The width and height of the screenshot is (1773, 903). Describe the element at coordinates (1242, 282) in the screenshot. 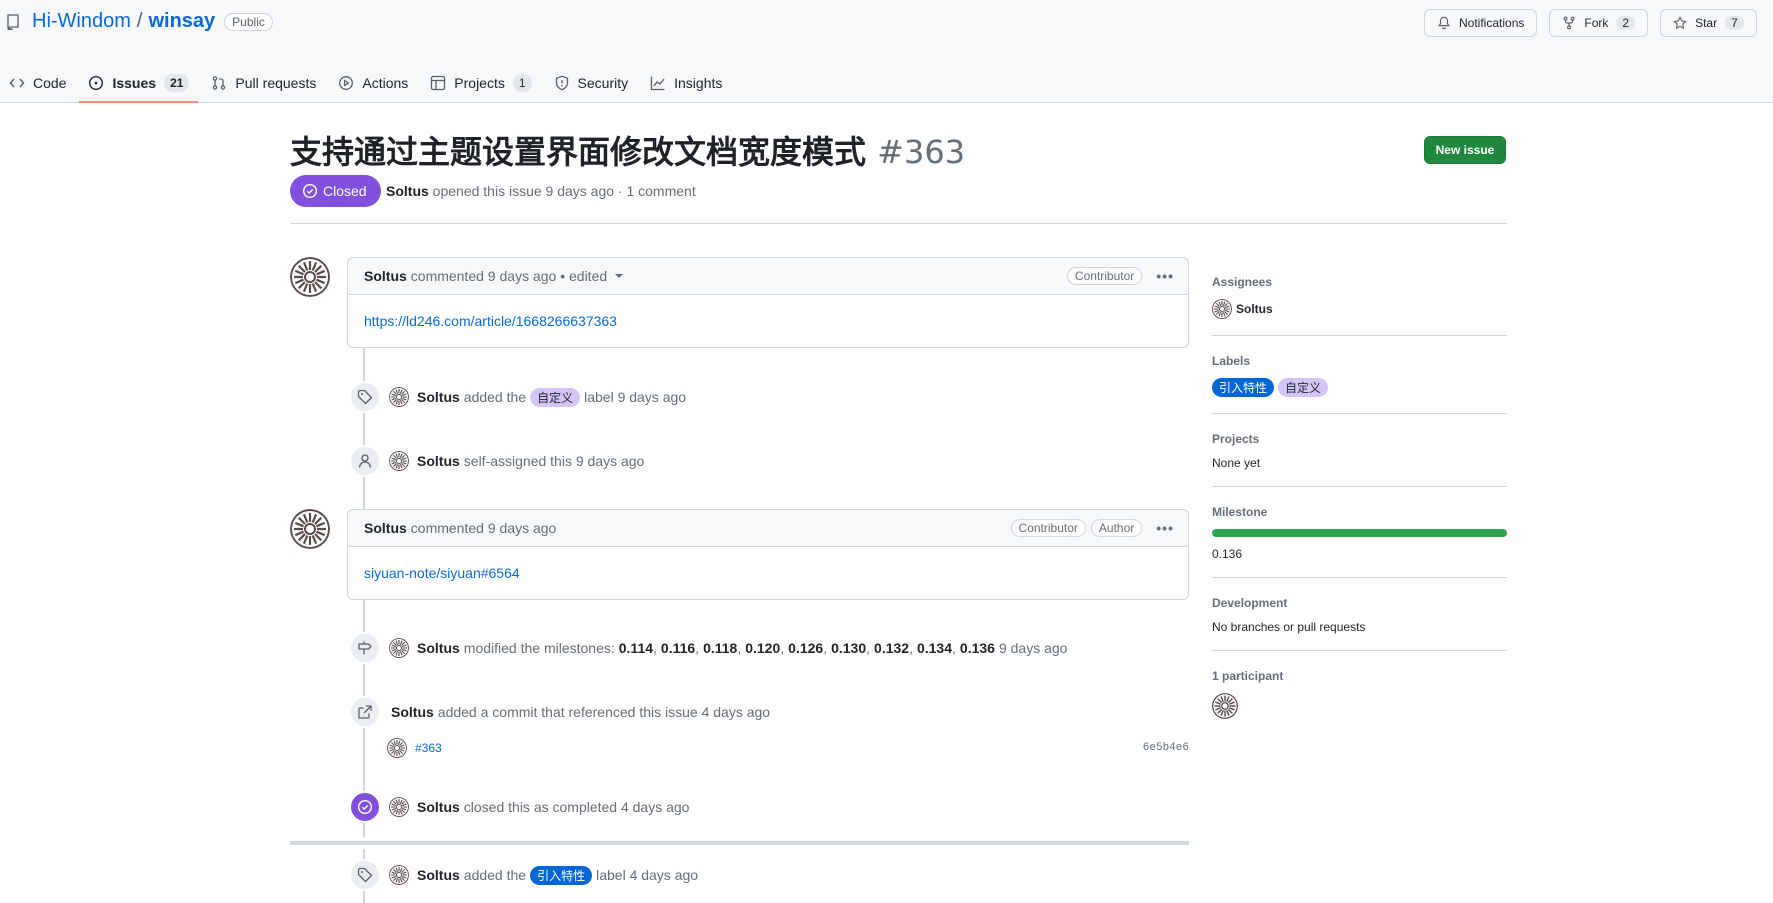

I see `sidebar-heading: Assignees` at that location.